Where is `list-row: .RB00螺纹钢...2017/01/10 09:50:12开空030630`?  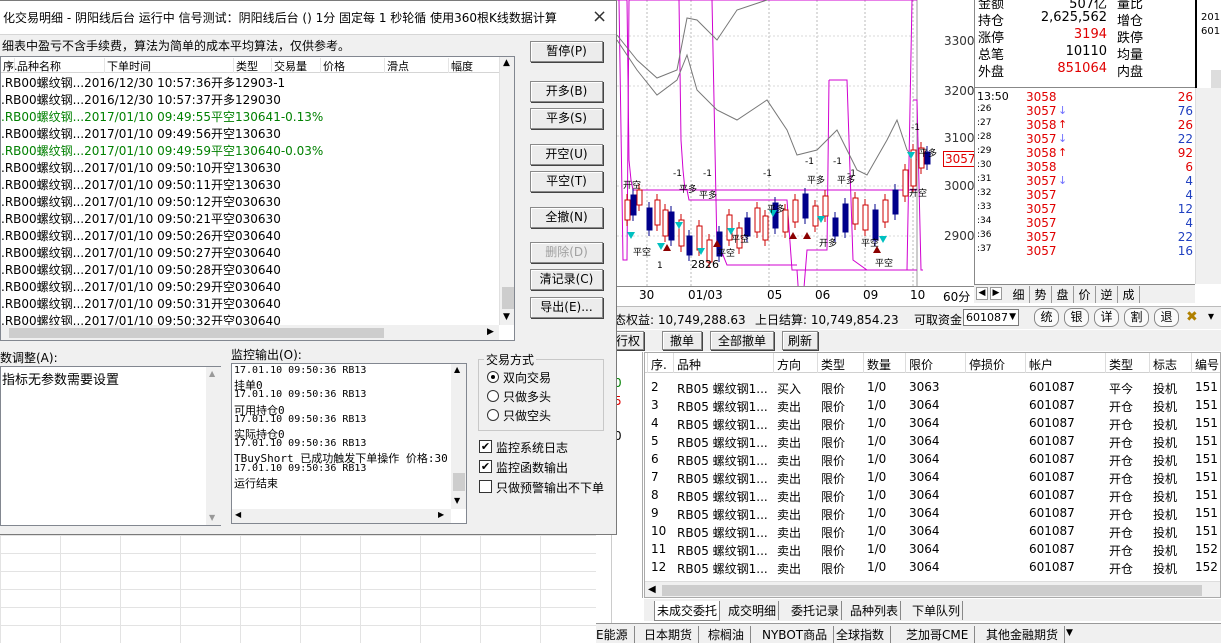 list-row: .RB00螺纹钢...2017/01/10 09:50:12开空030630 is located at coordinates (250, 201).